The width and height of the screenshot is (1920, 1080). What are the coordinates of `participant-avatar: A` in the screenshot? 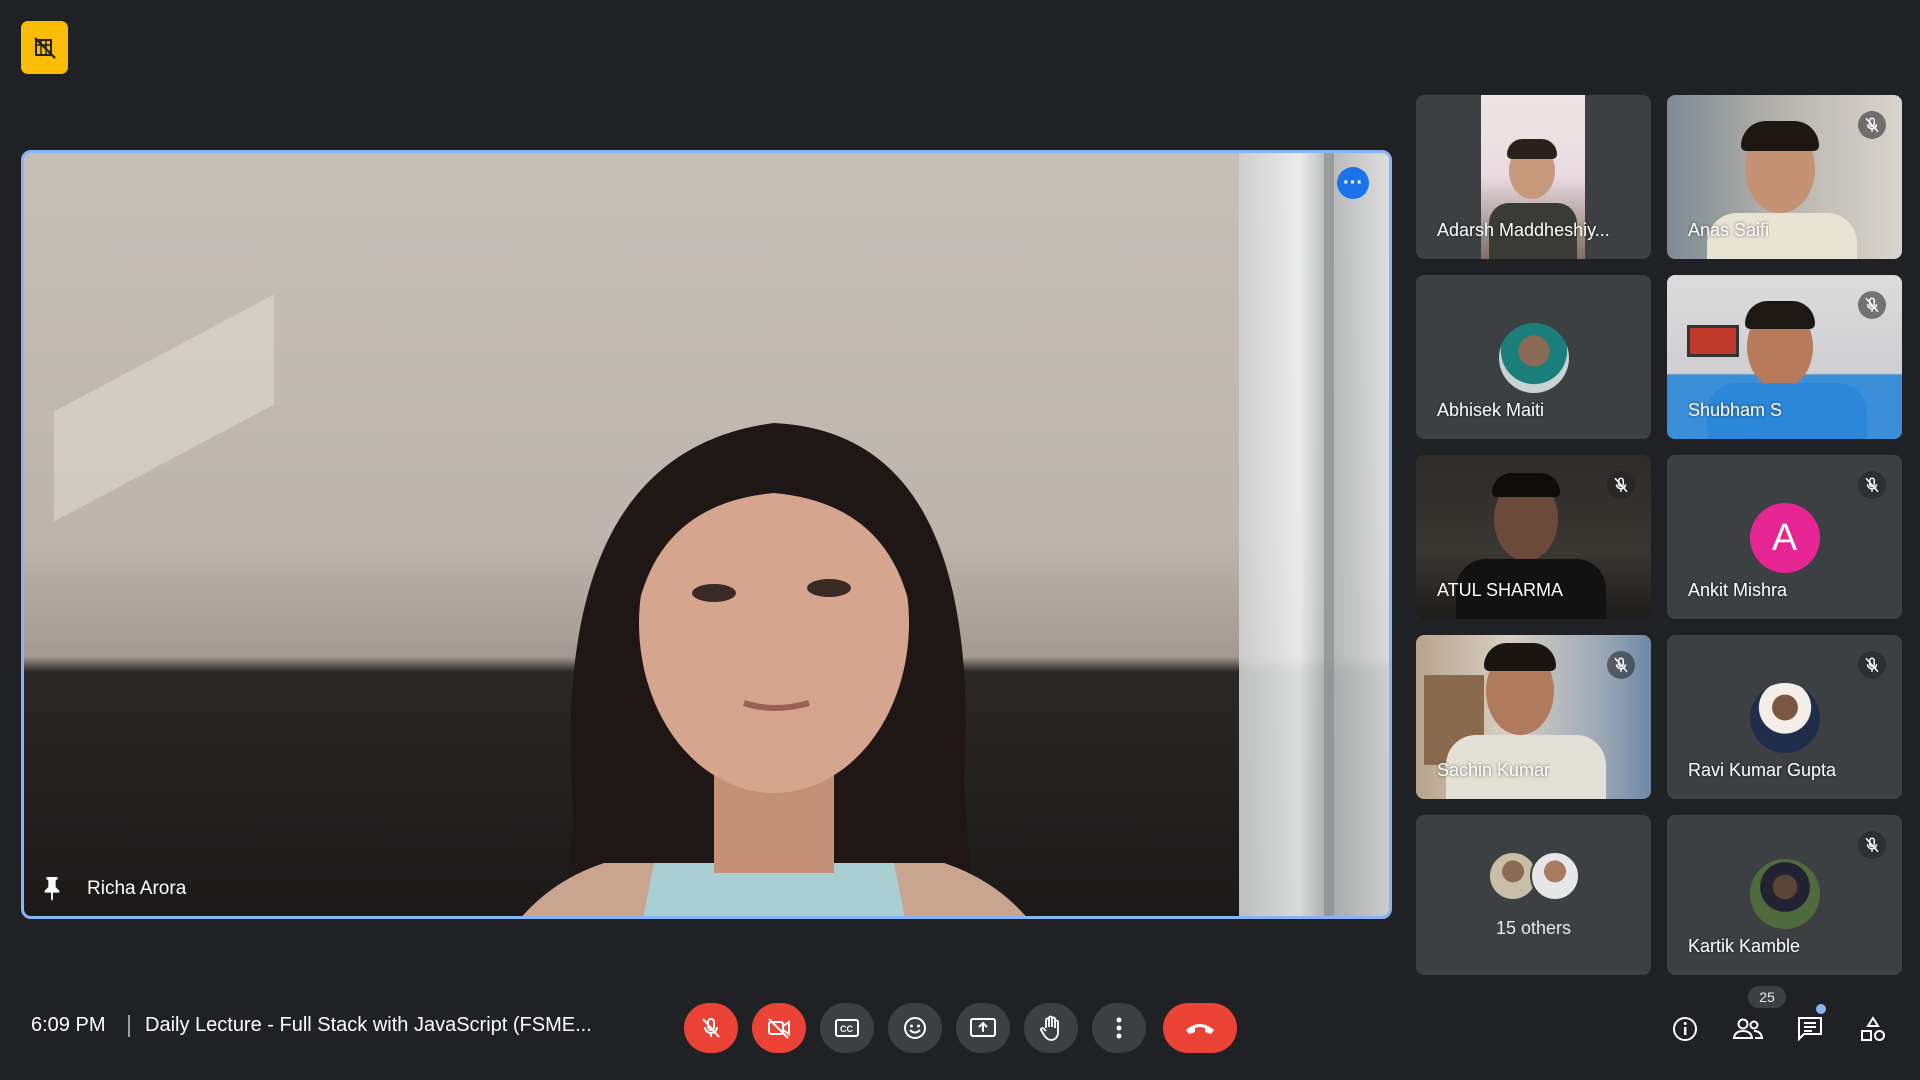 It's located at (1784, 538).